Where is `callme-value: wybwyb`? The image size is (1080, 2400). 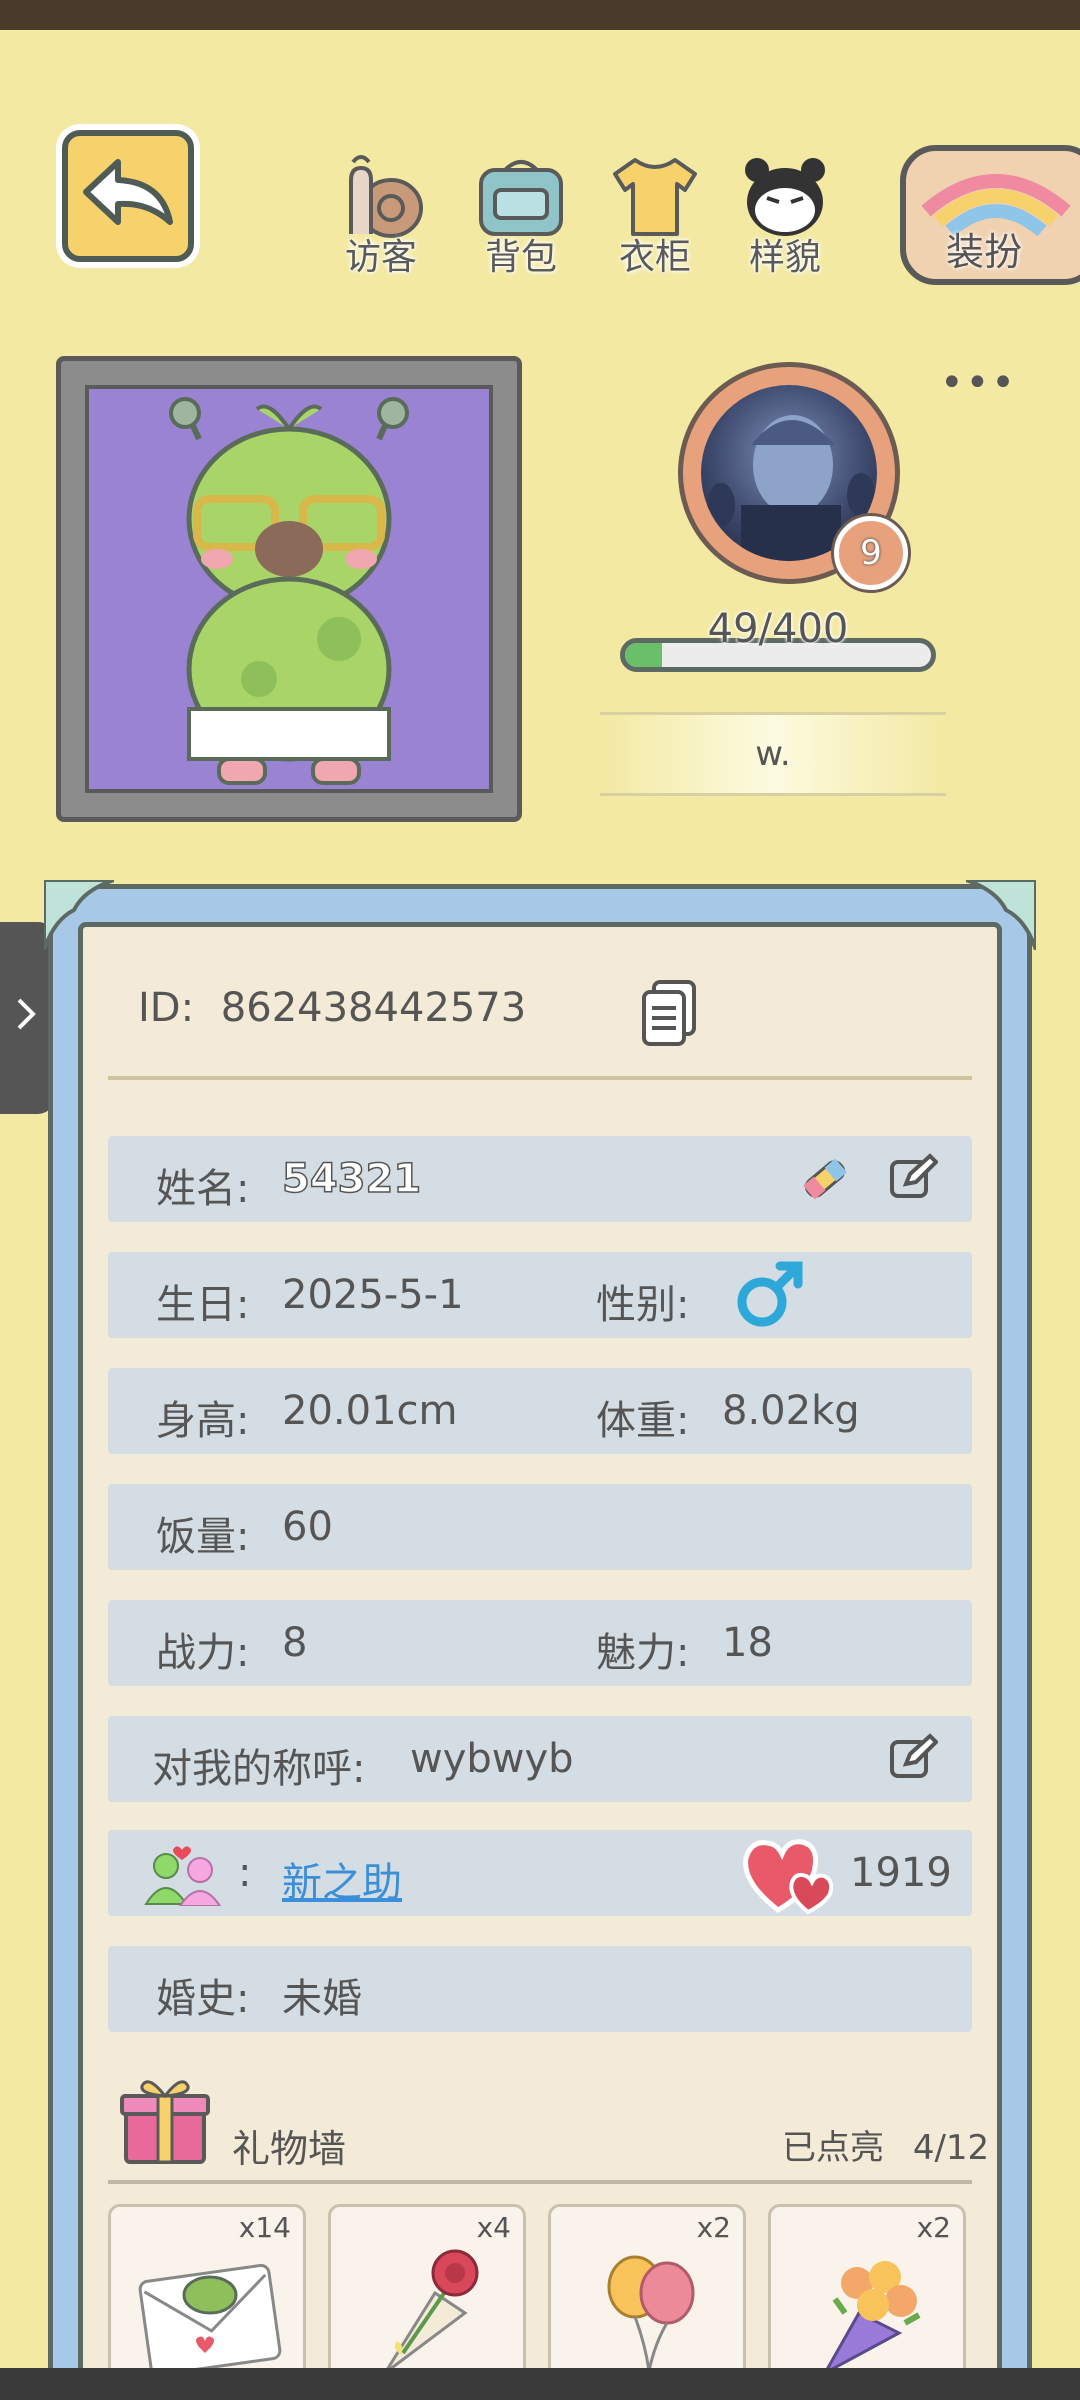
callme-value: wybwyb is located at coordinates (492, 1759).